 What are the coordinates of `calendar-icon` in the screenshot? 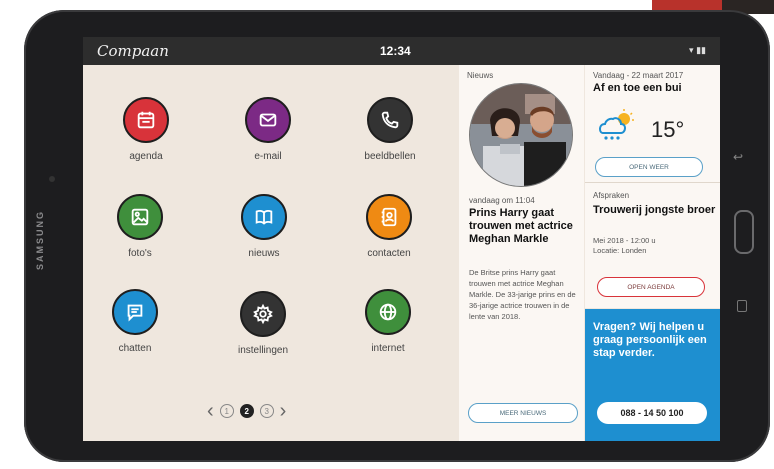 It's located at (146, 120).